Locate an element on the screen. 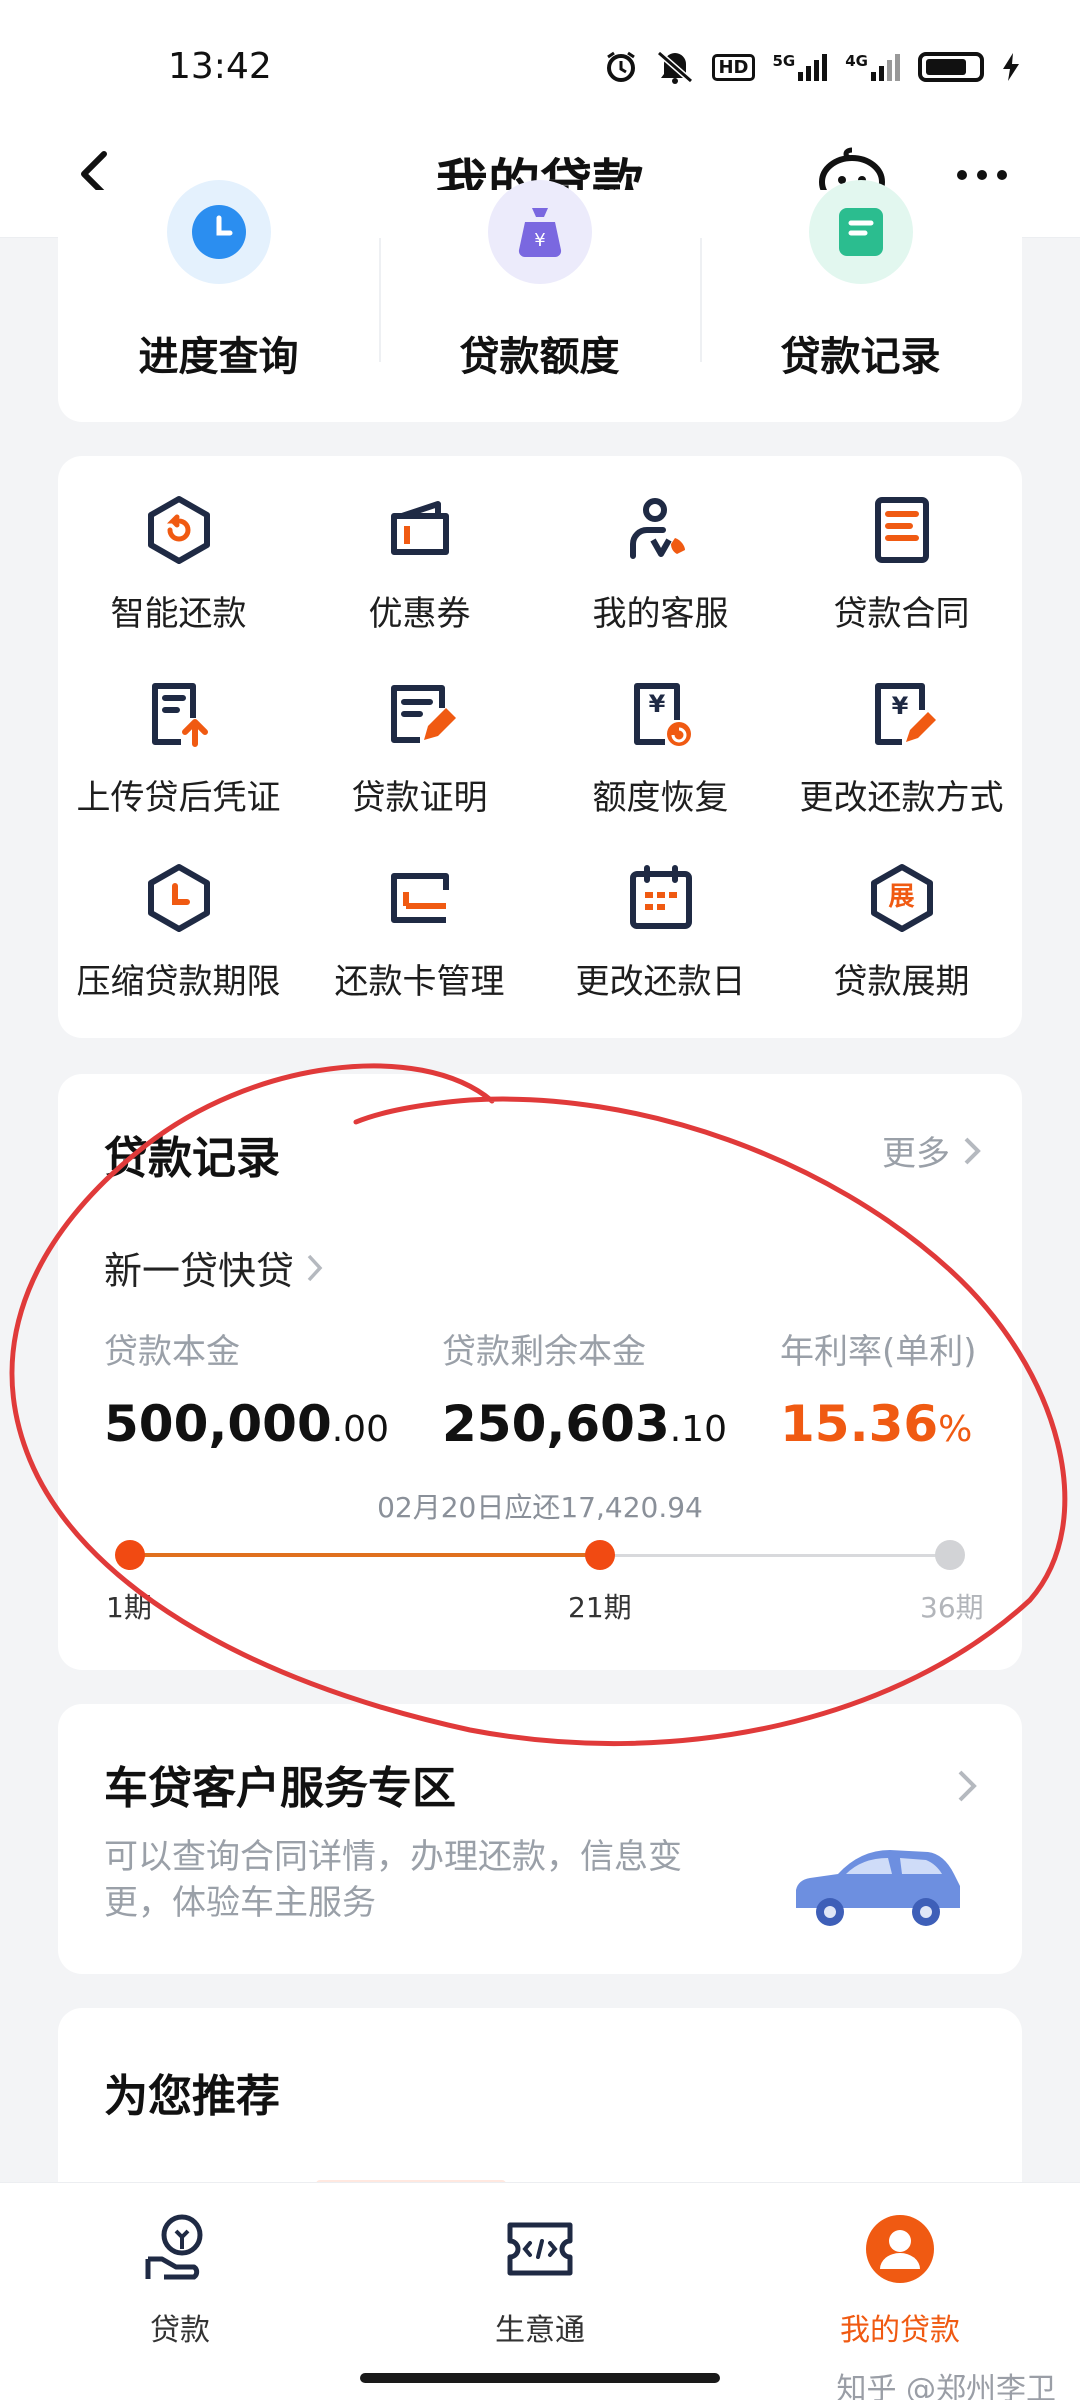 The width and height of the screenshot is (1080, 2400). status-time: 13:42 is located at coordinates (220, 66).